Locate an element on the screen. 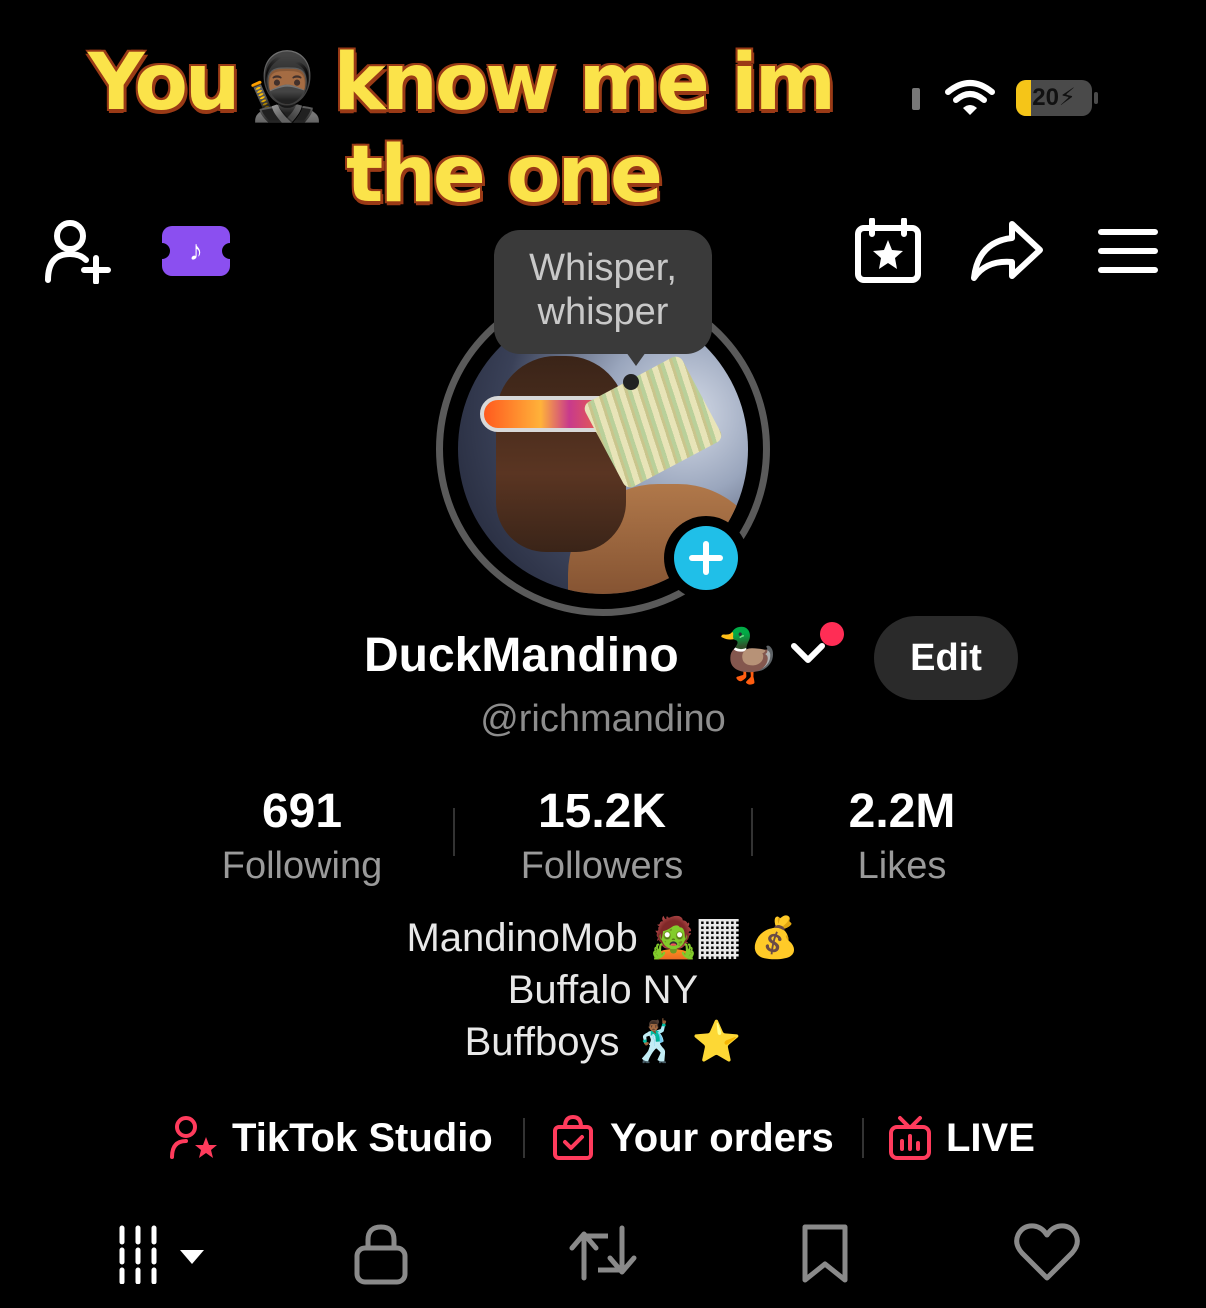 The width and height of the screenshot is (1206, 1308). live-tv-icon is located at coordinates (910, 1138).